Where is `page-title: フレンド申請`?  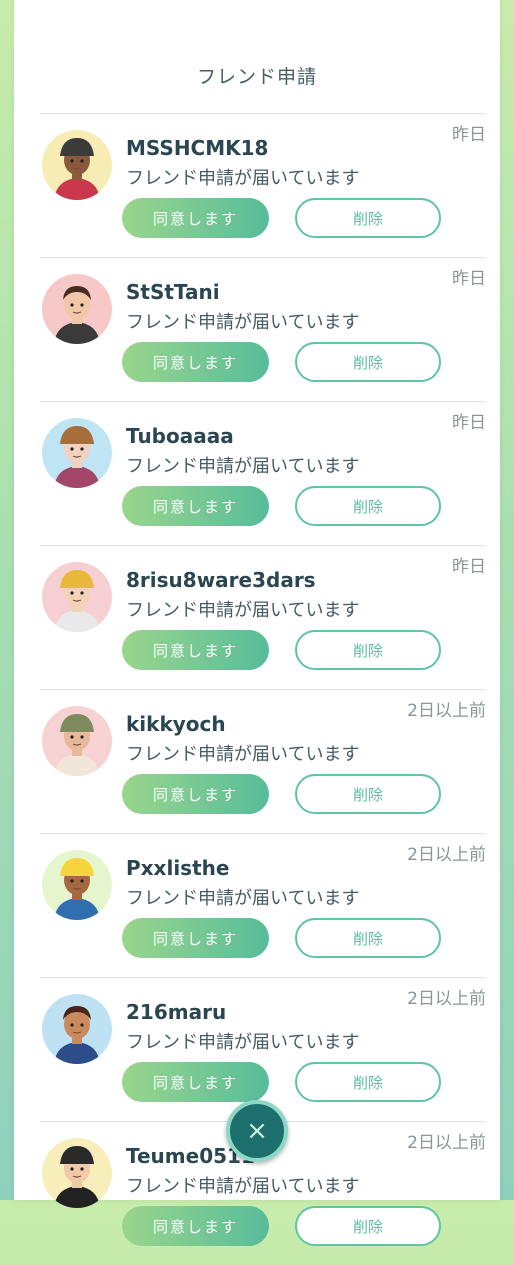 page-title: フレンド申請 is located at coordinates (256, 77).